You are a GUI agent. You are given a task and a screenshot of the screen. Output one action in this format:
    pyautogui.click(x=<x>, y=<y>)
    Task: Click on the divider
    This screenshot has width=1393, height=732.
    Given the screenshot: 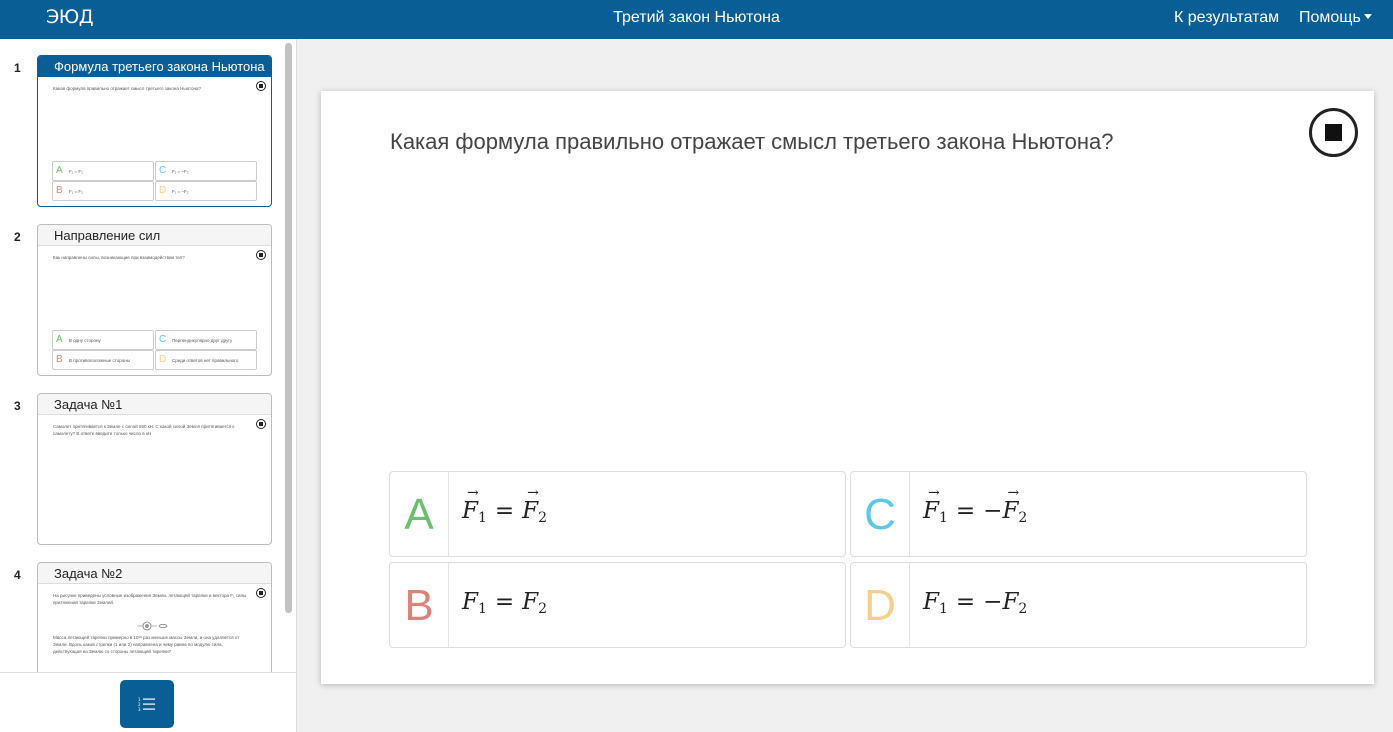 What is the action you would take?
    pyautogui.click(x=148, y=672)
    